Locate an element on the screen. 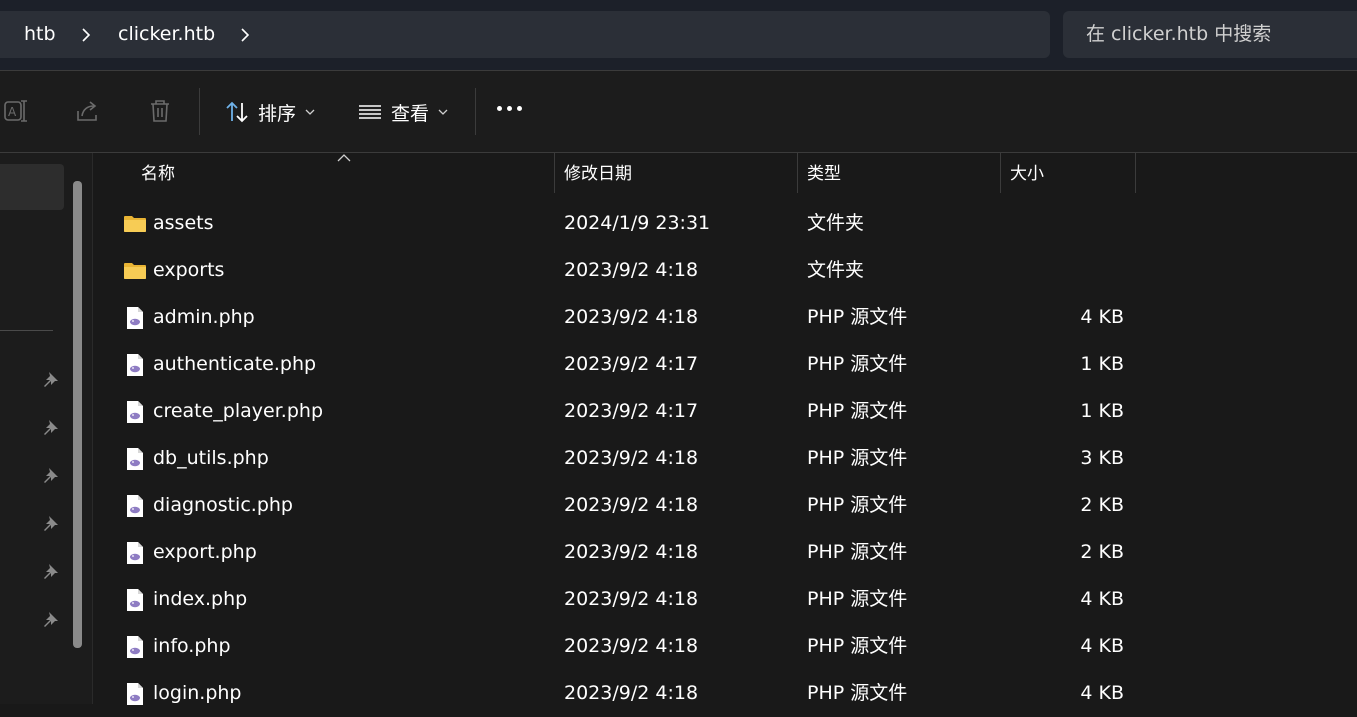  title-bar: htb clicker.htb 在 clicker.htb 中搜索 is located at coordinates (678, 35).